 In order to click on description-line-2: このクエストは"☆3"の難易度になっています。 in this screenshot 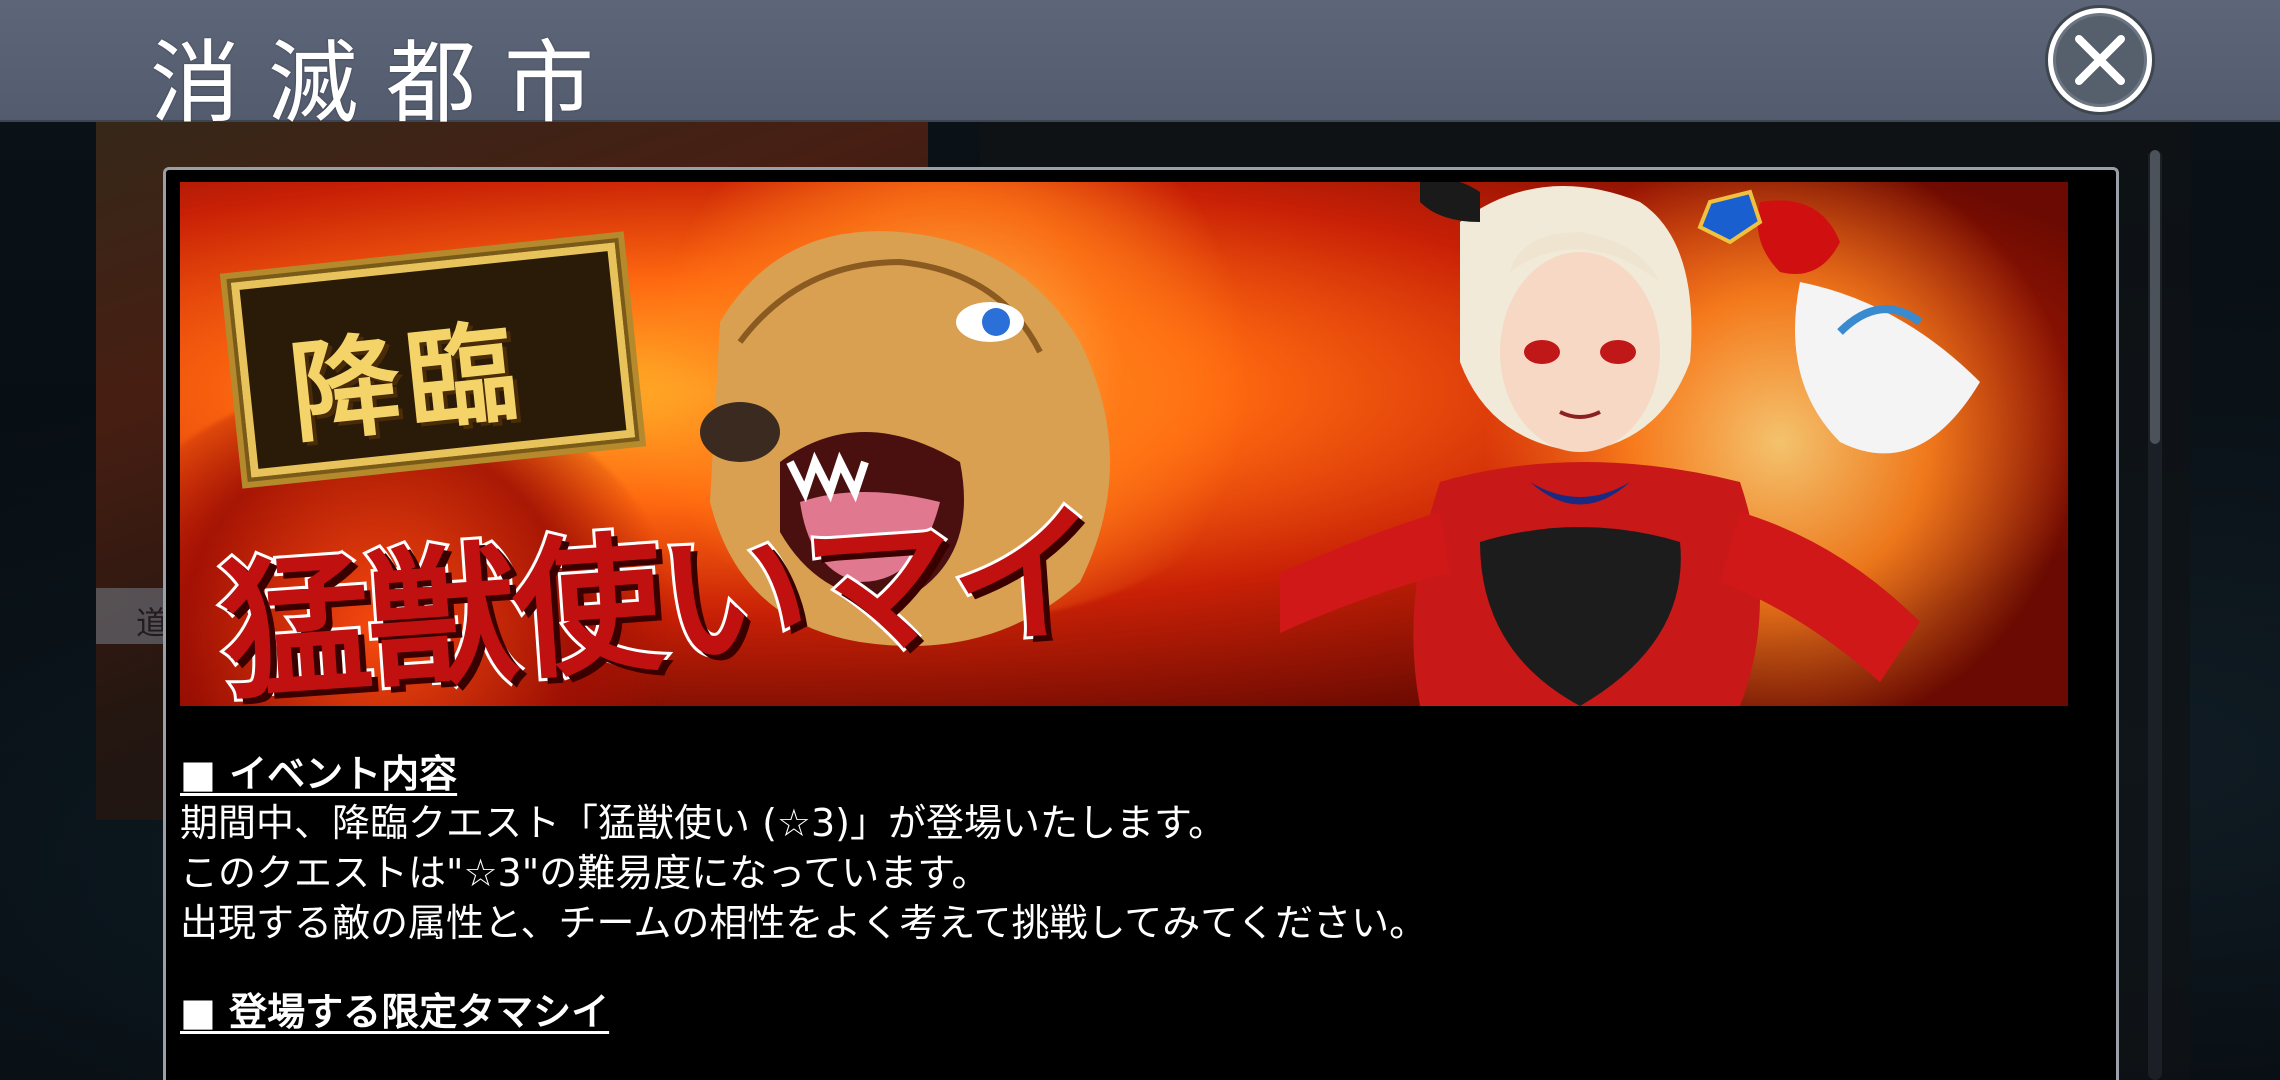, I will do `click(585, 873)`.